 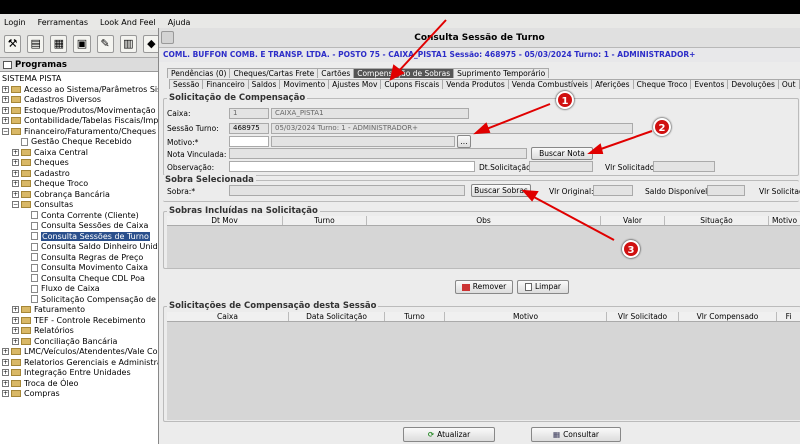 I want to click on tab: Financeiro, so click(x=225, y=84).